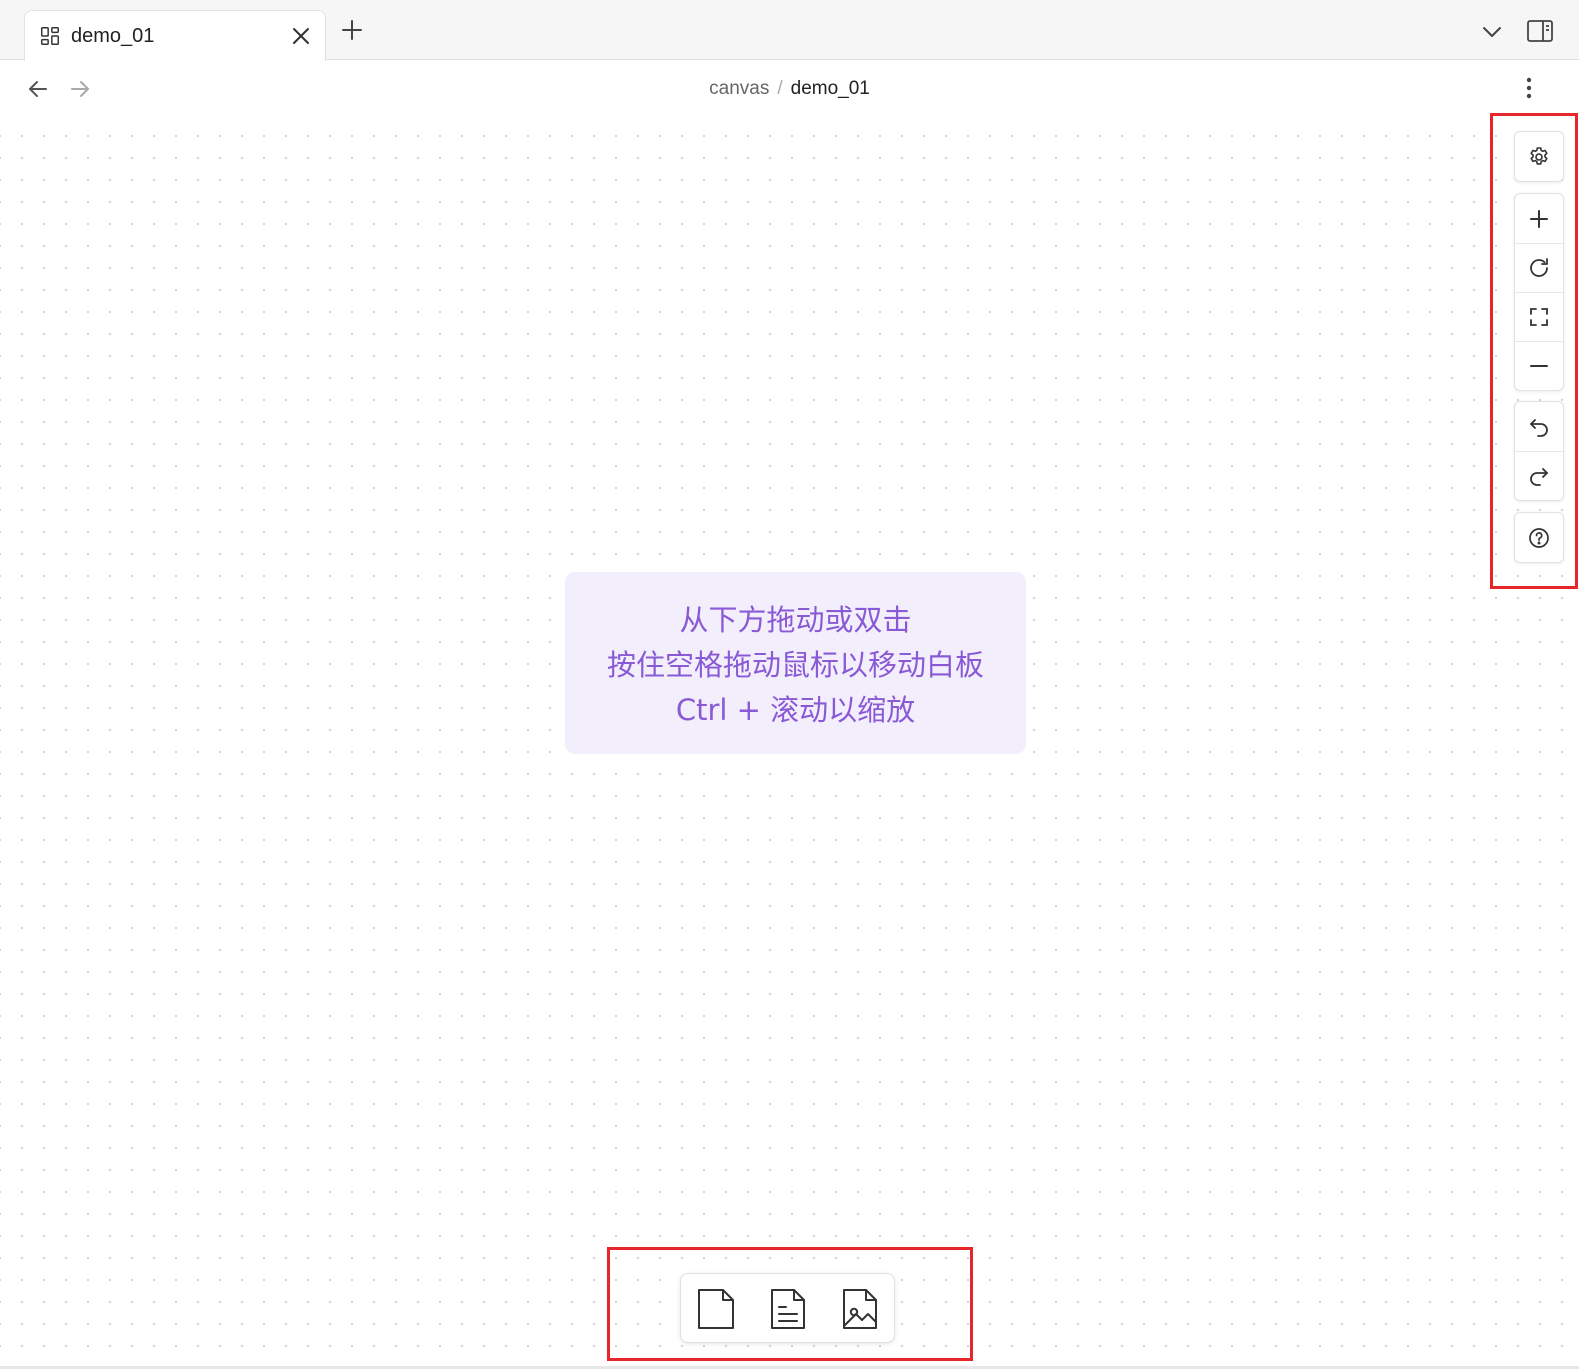 The width and height of the screenshot is (1579, 1369). I want to click on help-group, so click(1539, 537).